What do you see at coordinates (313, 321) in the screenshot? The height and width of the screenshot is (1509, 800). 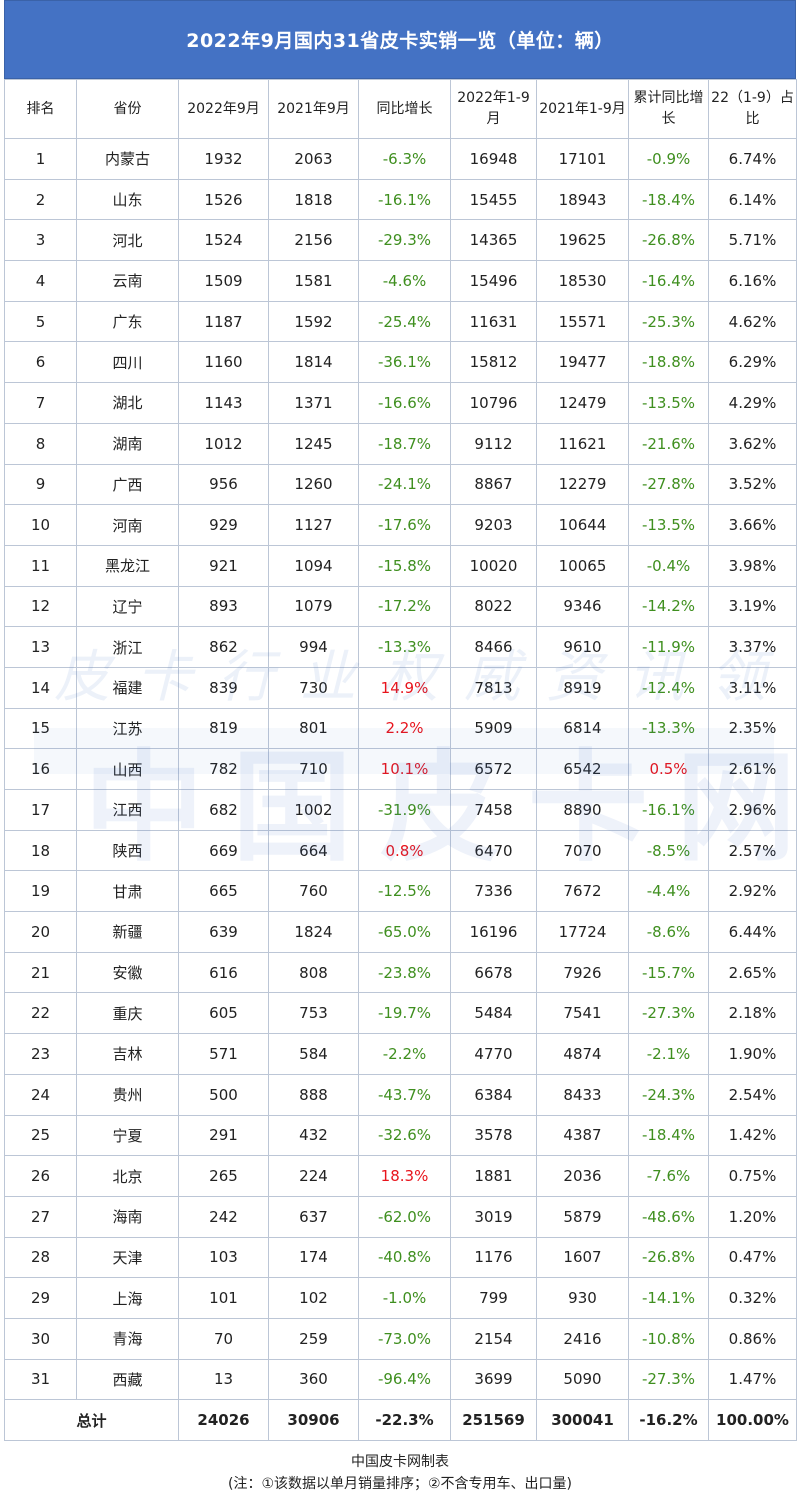 I see `cell-sep-2021: 1592` at bounding box center [313, 321].